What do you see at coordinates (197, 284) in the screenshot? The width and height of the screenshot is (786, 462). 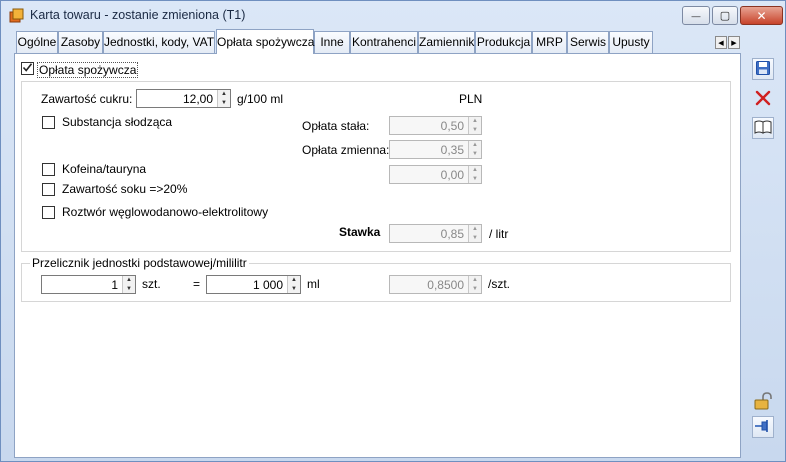 I see `equals-sign: =` at bounding box center [197, 284].